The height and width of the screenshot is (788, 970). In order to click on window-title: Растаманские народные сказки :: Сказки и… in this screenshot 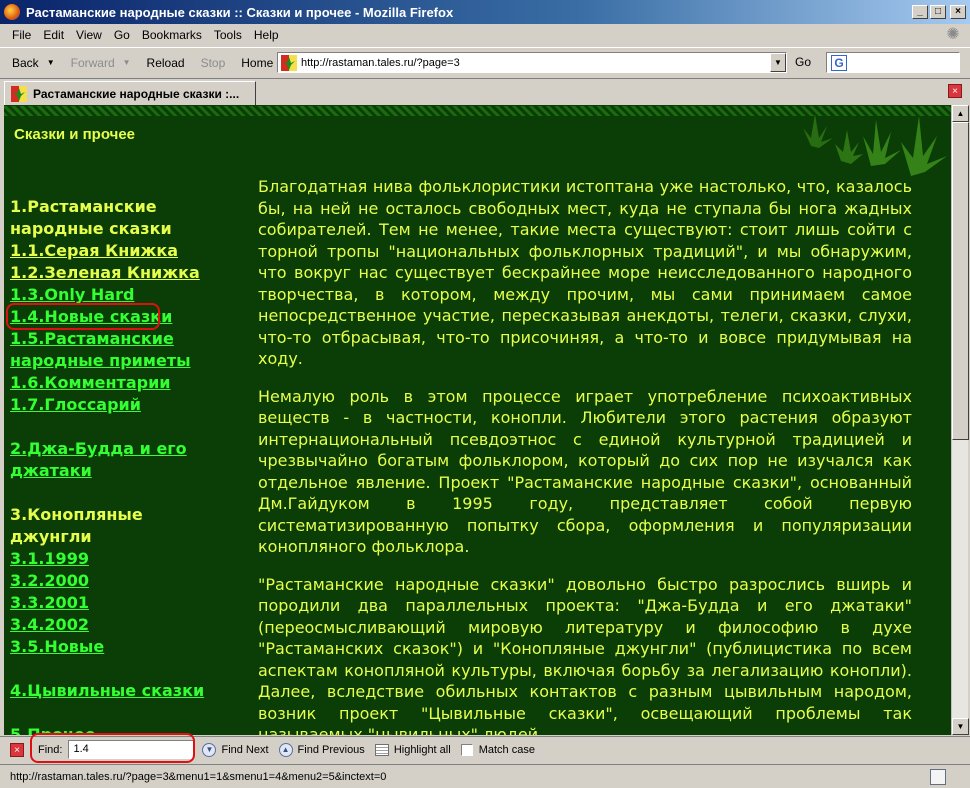, I will do `click(240, 12)`.